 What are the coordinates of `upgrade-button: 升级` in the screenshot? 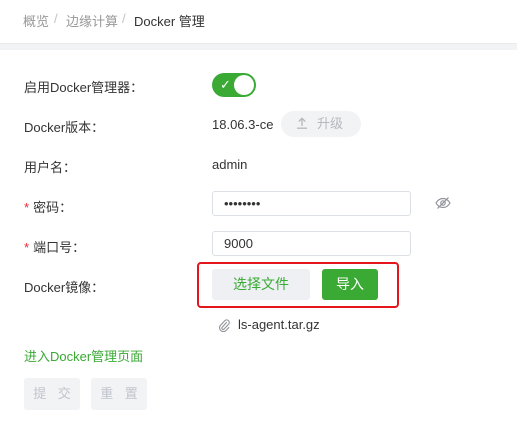 It's located at (321, 124).